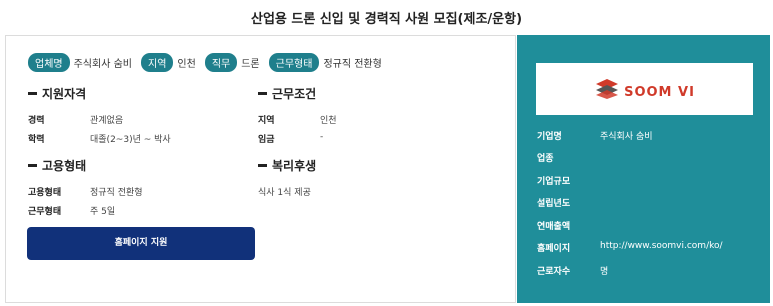  Describe the element at coordinates (554, 182) in the screenshot. I see `company-label-size: 기업규모` at that location.